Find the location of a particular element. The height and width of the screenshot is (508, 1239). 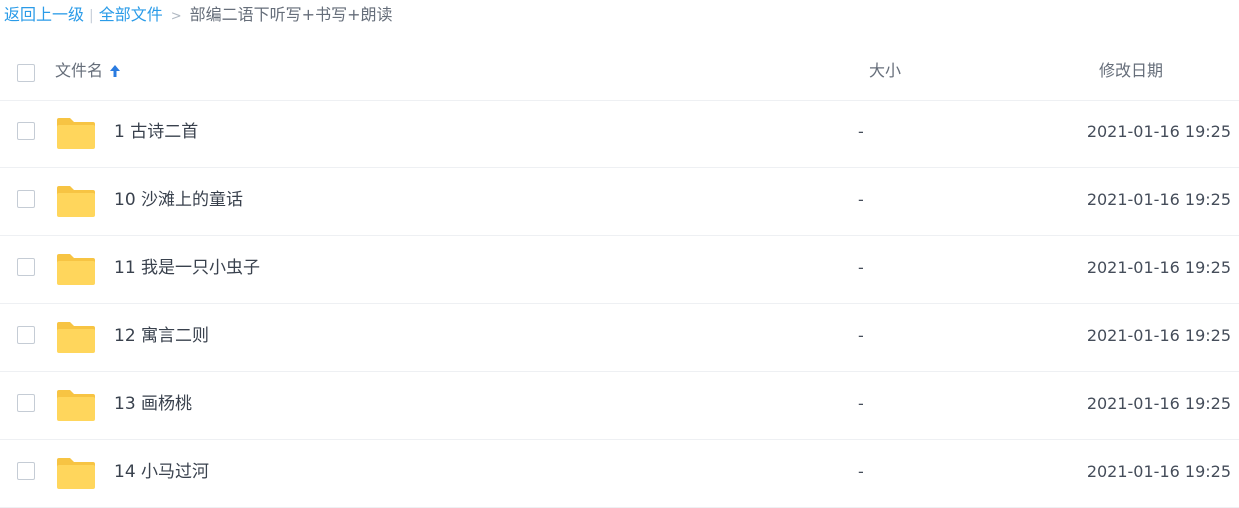

file-name: 12 寓言二则 is located at coordinates (161, 336).